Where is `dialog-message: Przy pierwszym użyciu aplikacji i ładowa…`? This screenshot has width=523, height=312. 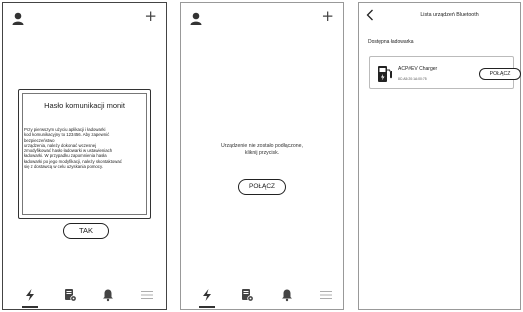 dialog-message: Przy pierwszym użyciu aplikacji i ładowa… is located at coordinates (73, 148).